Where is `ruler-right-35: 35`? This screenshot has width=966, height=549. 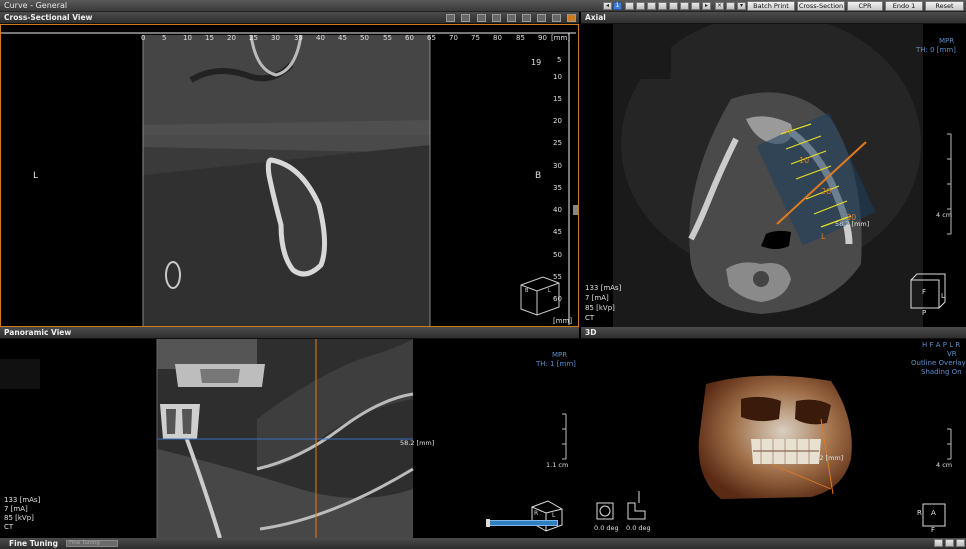 ruler-right-35: 35 is located at coordinates (557, 188).